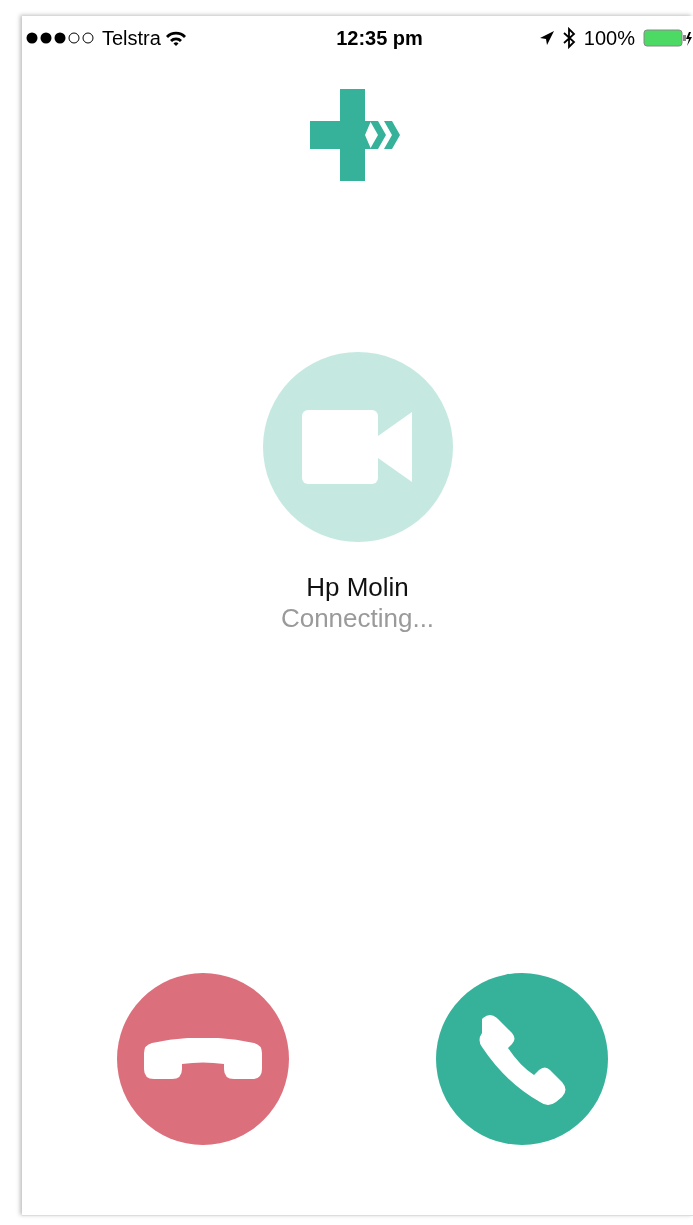 The image size is (693, 1225). Describe the element at coordinates (569, 38) in the screenshot. I see `bluetooth-icon` at that location.